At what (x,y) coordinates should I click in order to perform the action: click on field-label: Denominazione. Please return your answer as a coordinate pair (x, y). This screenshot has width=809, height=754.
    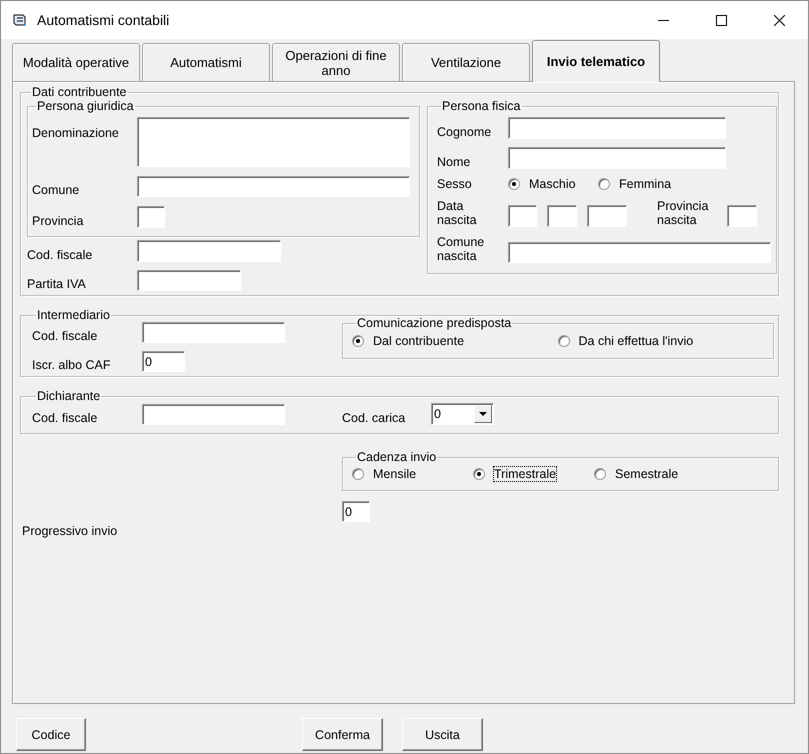
    Looking at the image, I should click on (76, 132).